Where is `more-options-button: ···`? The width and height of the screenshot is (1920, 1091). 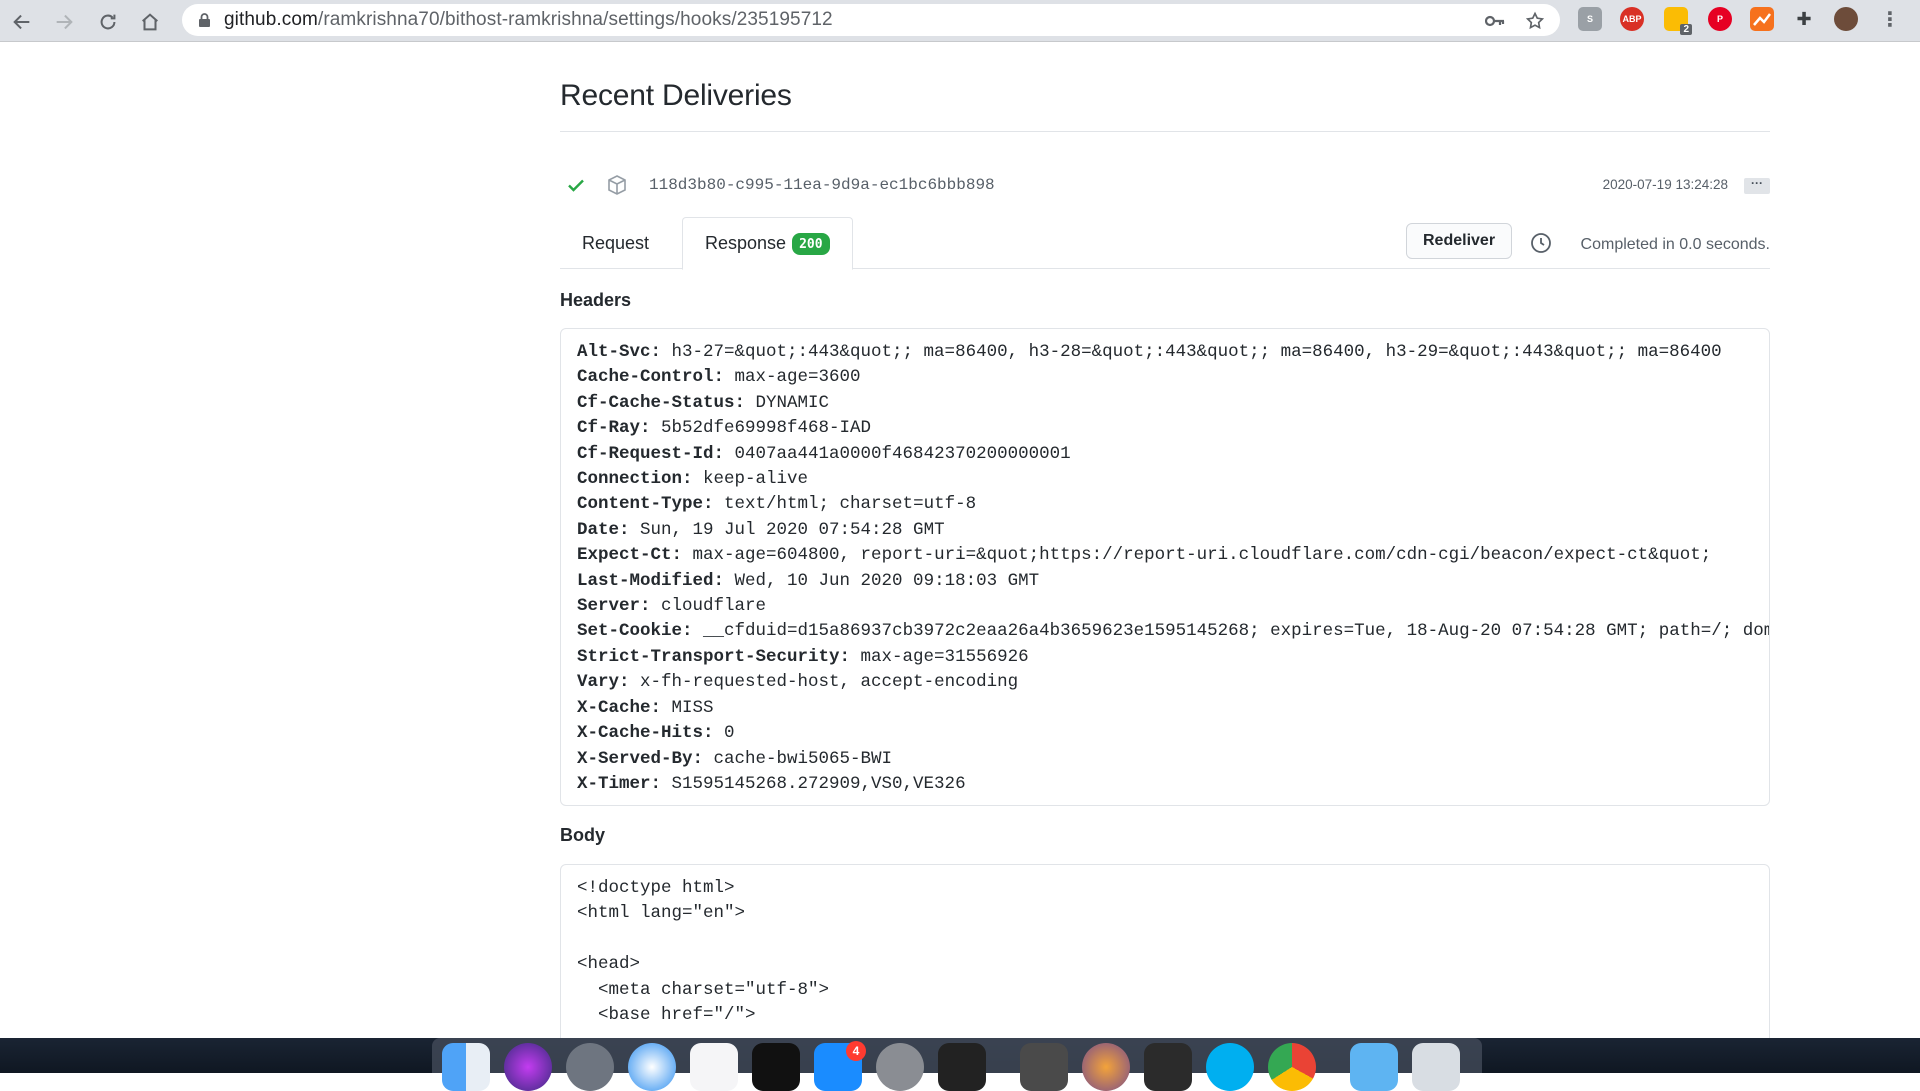
more-options-button: ··· is located at coordinates (1757, 185).